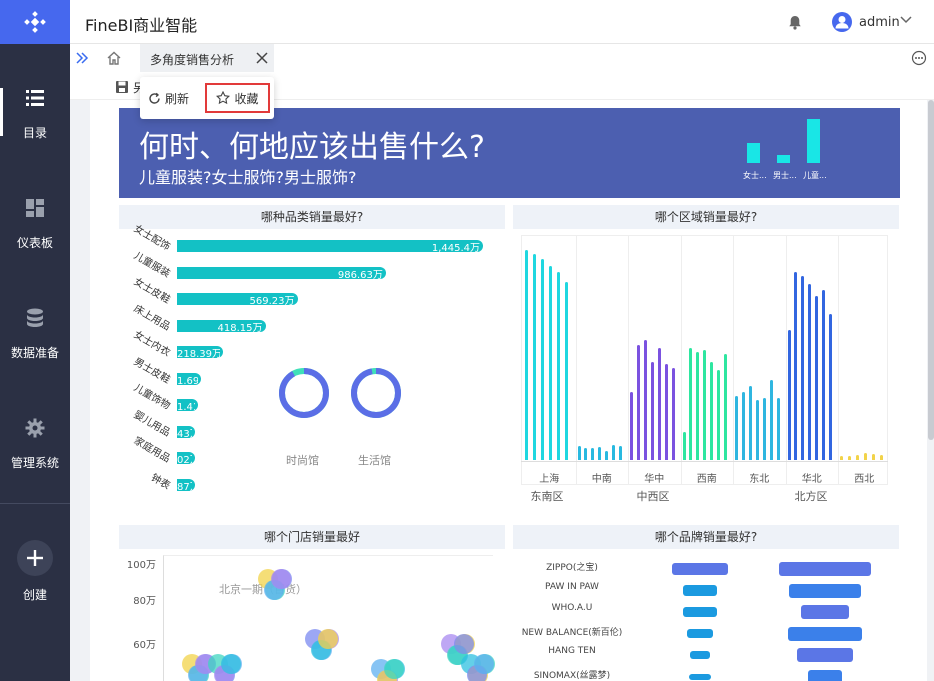 This screenshot has height=681, width=934. What do you see at coordinates (547, 496) in the screenshot?
I see `region-group-label: 东南区` at bounding box center [547, 496].